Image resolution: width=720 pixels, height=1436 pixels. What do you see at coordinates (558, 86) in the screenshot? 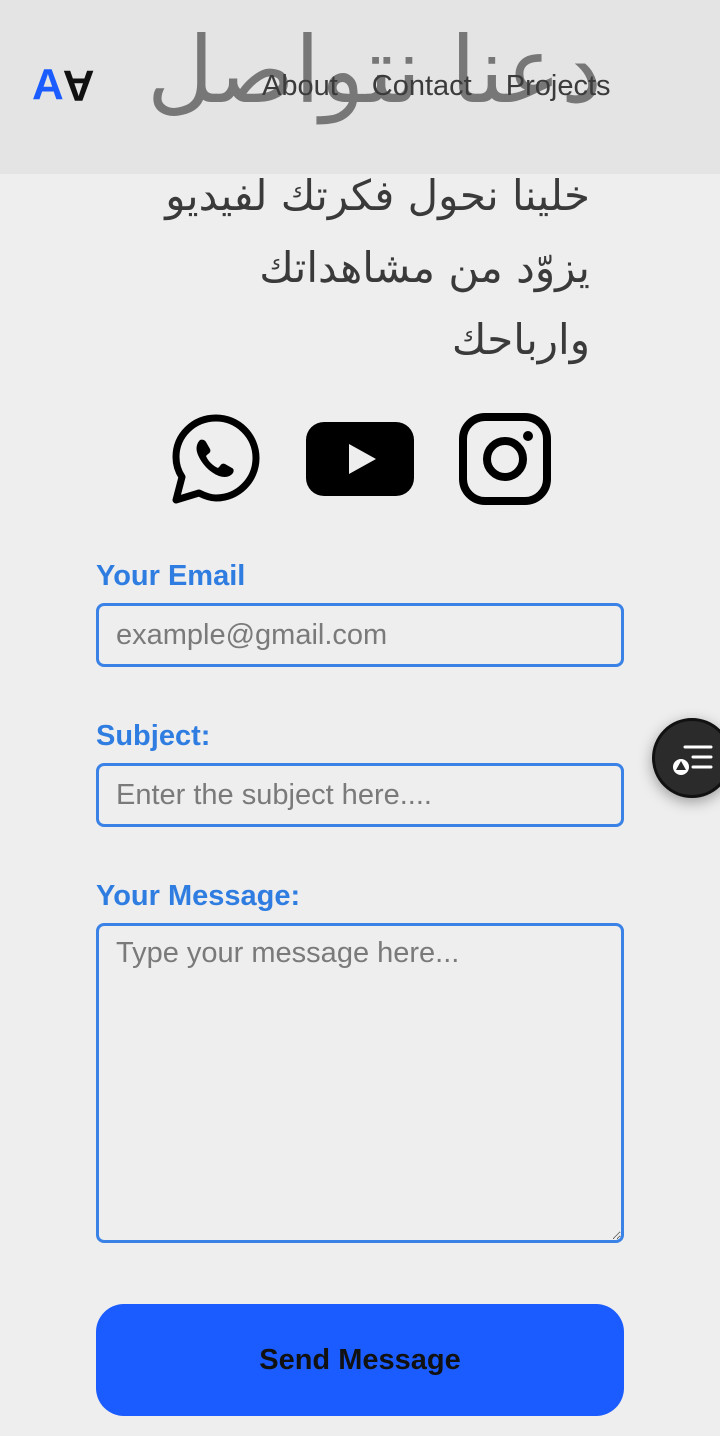
I see `nav-item-projects: Projects` at bounding box center [558, 86].